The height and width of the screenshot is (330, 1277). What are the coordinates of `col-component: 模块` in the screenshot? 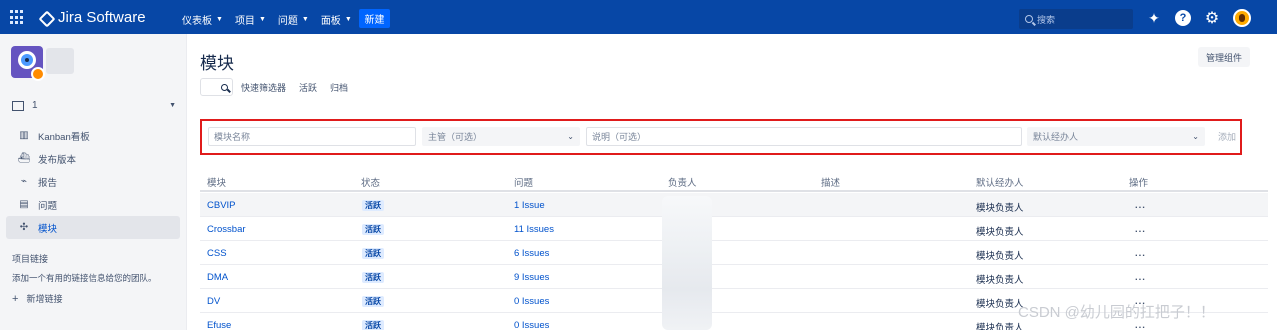 It's located at (216, 182).